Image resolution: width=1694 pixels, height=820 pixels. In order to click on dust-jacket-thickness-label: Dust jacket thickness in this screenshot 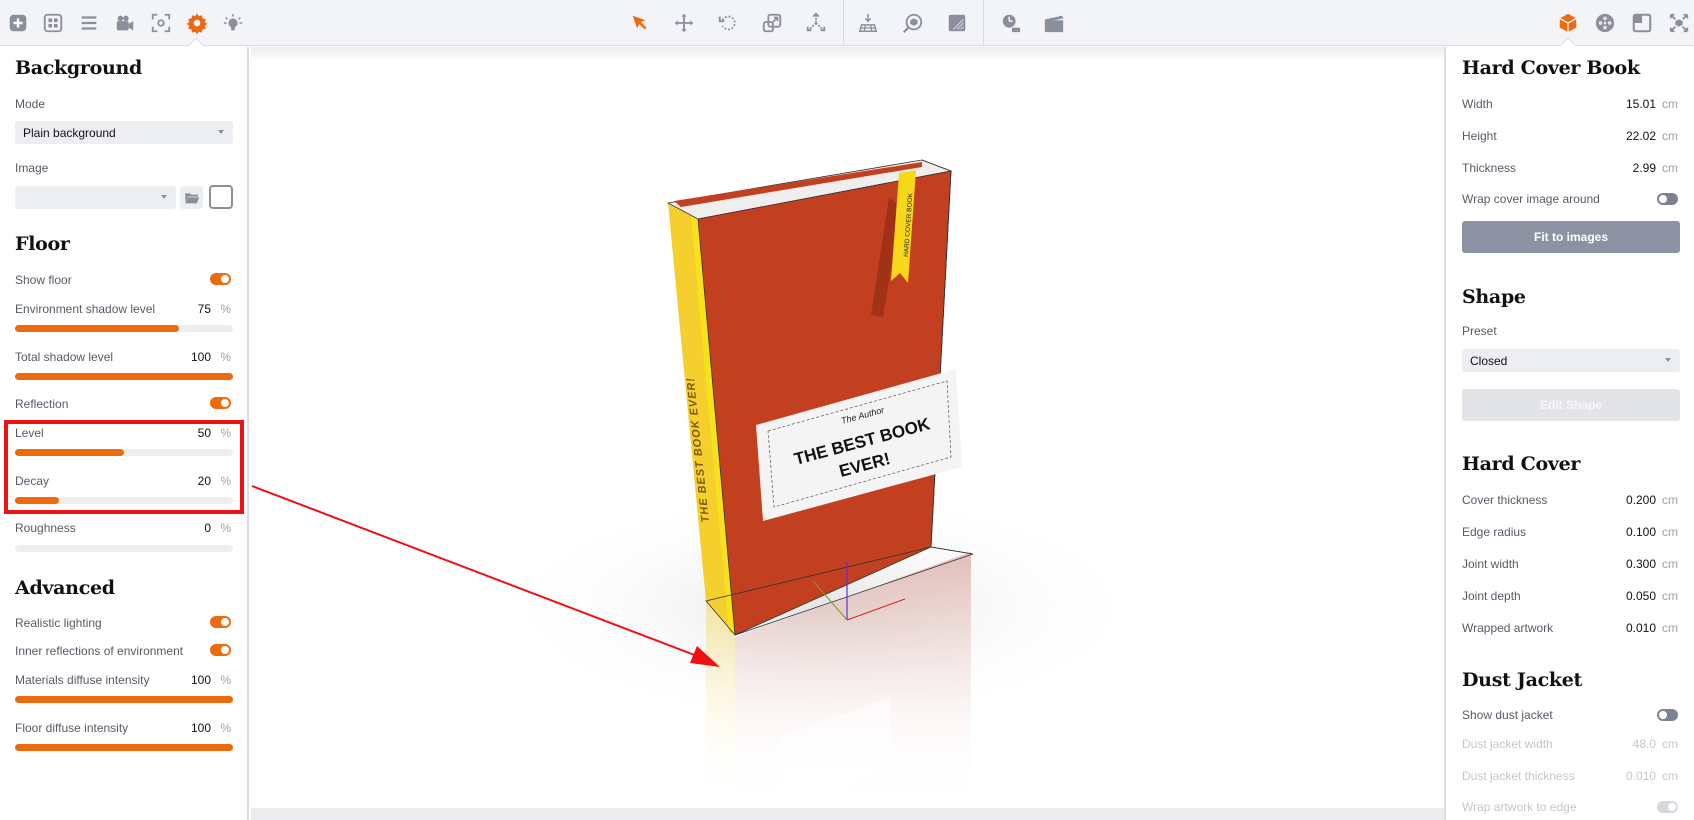, I will do `click(1518, 776)`.